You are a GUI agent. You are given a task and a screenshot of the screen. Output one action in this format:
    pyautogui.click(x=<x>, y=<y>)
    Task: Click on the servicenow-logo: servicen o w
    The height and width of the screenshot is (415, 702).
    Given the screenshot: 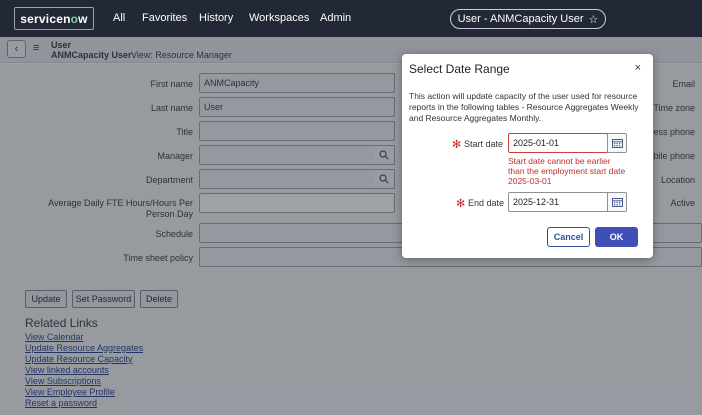 What is the action you would take?
    pyautogui.click(x=54, y=18)
    